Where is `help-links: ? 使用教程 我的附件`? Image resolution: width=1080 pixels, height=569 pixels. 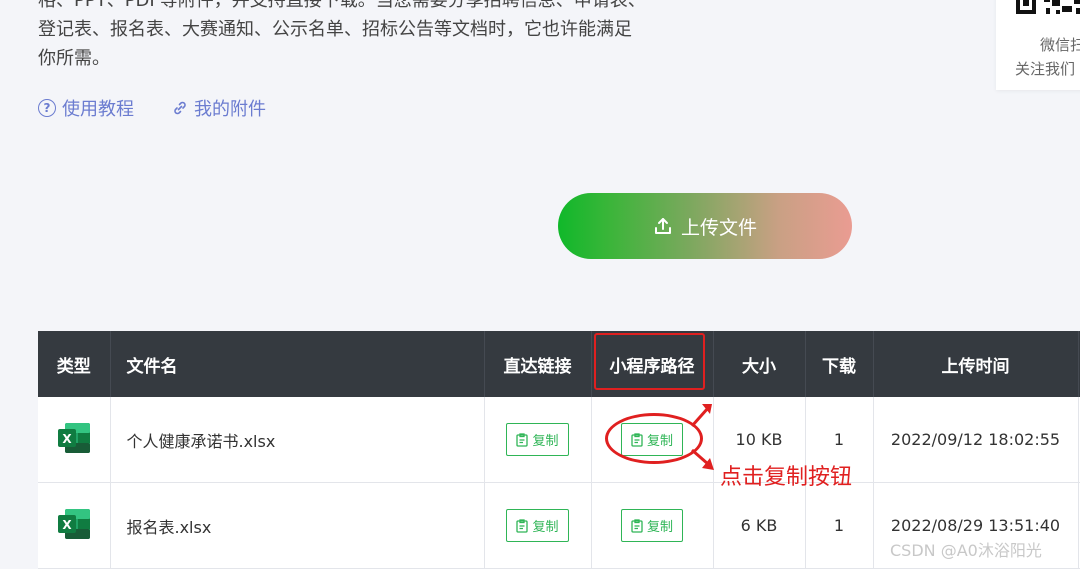 help-links: ? 使用教程 我的附件 is located at coordinates (152, 108).